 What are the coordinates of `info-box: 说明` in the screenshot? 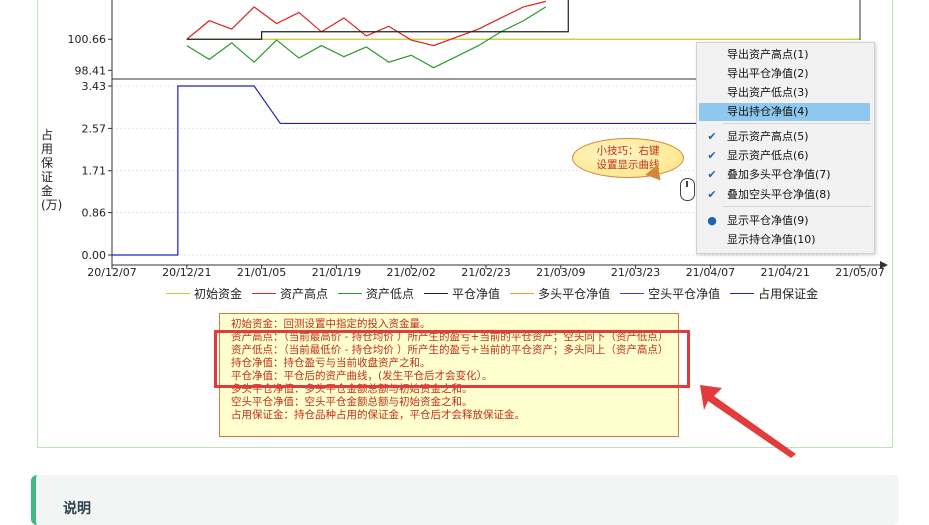 It's located at (465, 500).